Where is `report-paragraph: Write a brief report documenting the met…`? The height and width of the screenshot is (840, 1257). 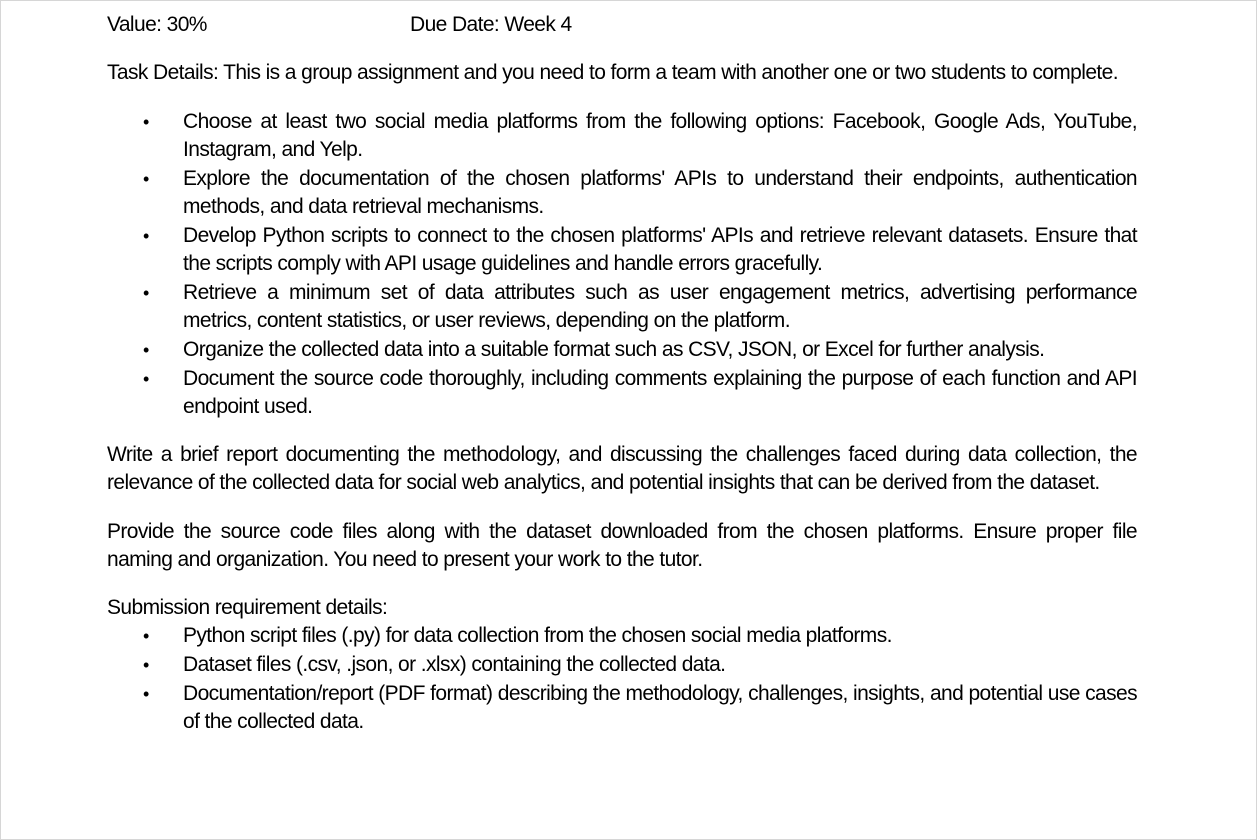
report-paragraph: Write a brief report documenting the met… is located at coordinates (622, 468).